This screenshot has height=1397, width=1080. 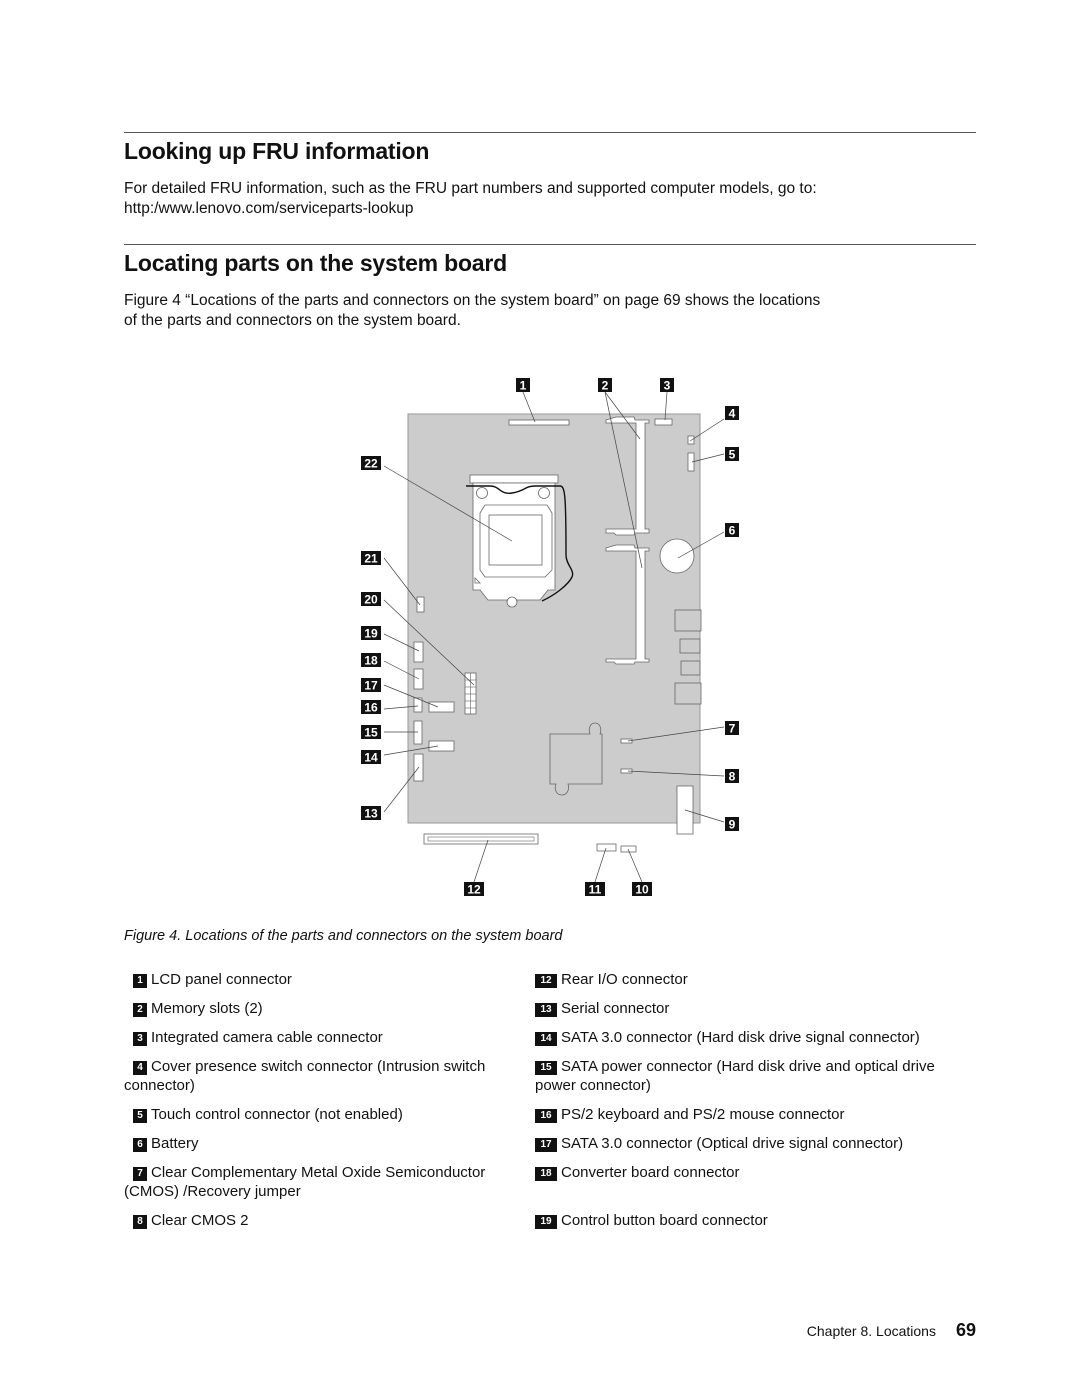 What do you see at coordinates (207, 1008) in the screenshot?
I see `legend-text: Memory slots (2)` at bounding box center [207, 1008].